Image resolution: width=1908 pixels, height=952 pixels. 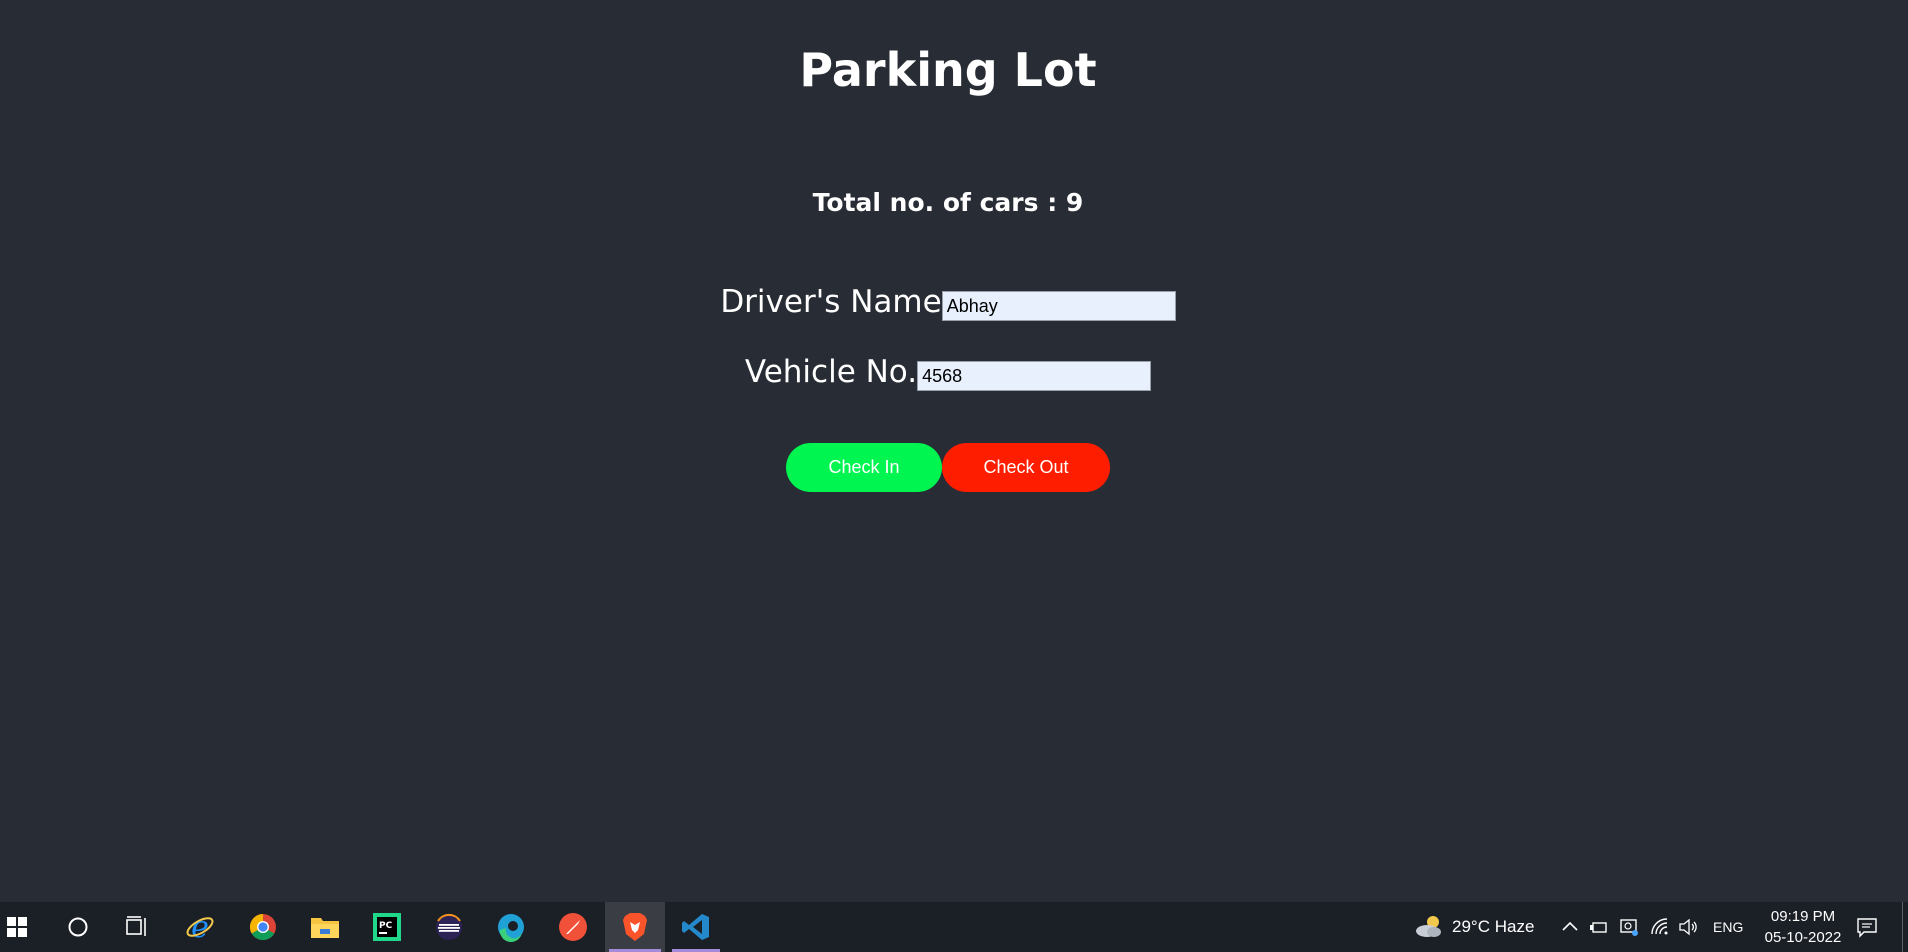 I want to click on chrome-icon, so click(x=262, y=927).